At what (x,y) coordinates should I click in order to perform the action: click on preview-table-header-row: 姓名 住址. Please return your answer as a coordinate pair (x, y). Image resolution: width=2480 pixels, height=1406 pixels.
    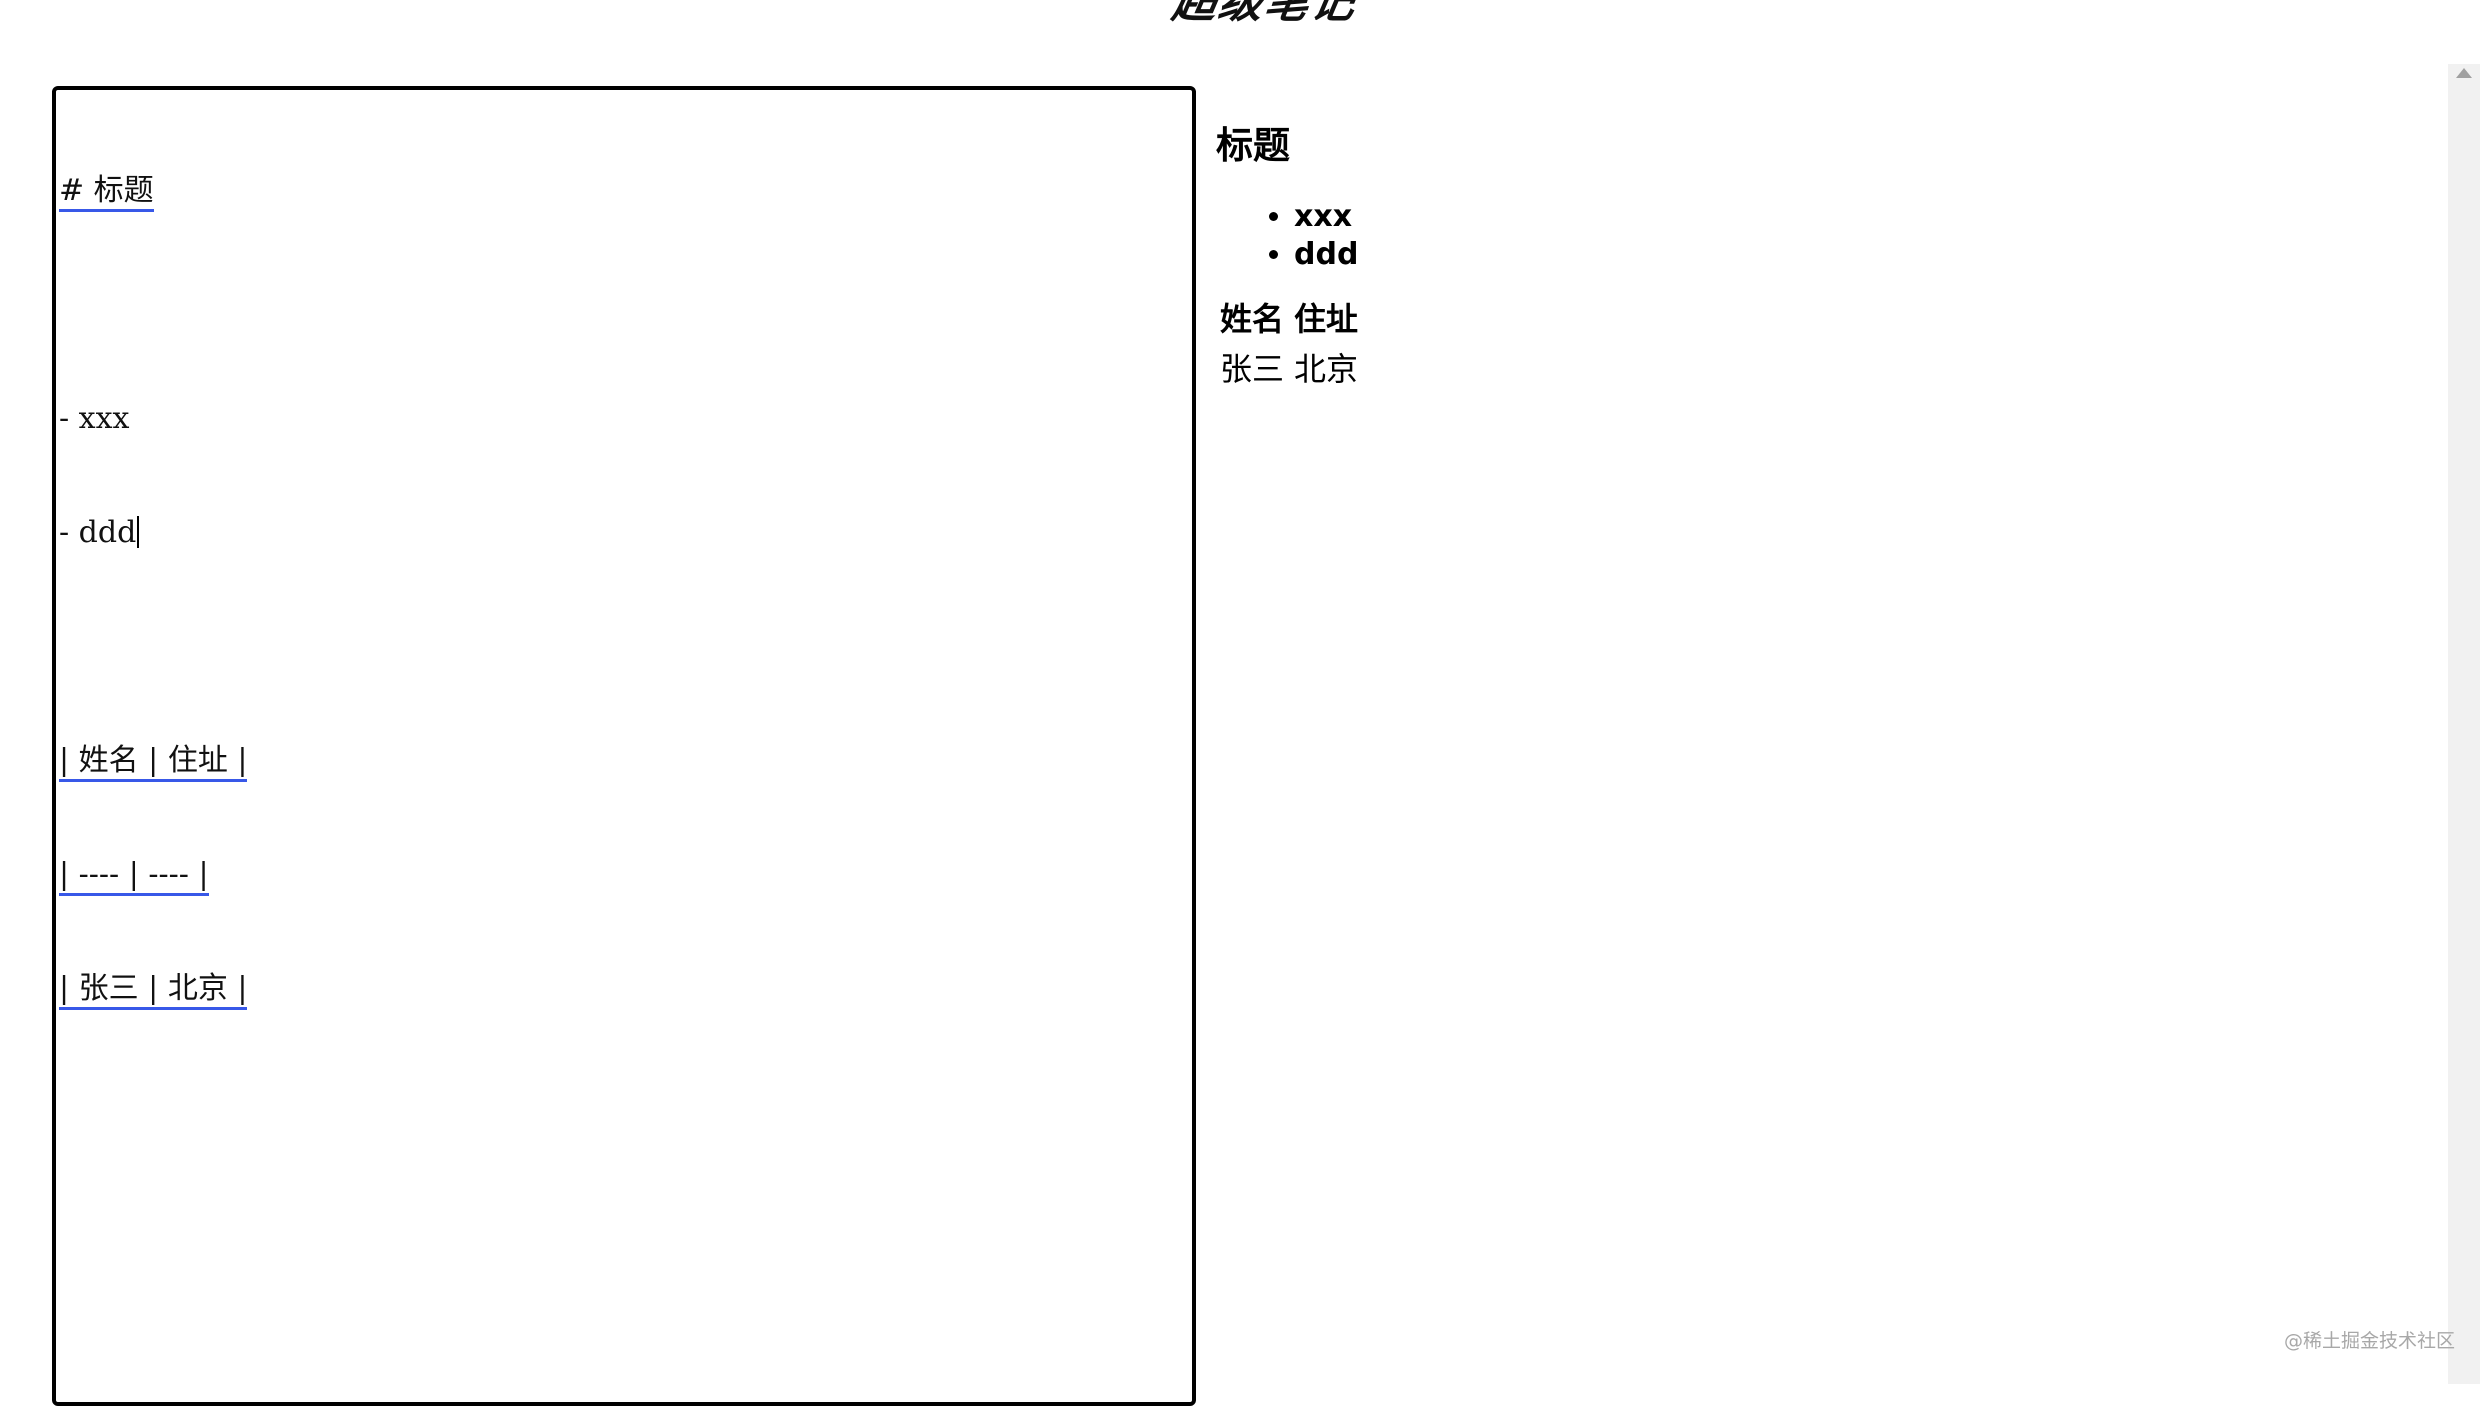
    Looking at the image, I should click on (1294, 319).